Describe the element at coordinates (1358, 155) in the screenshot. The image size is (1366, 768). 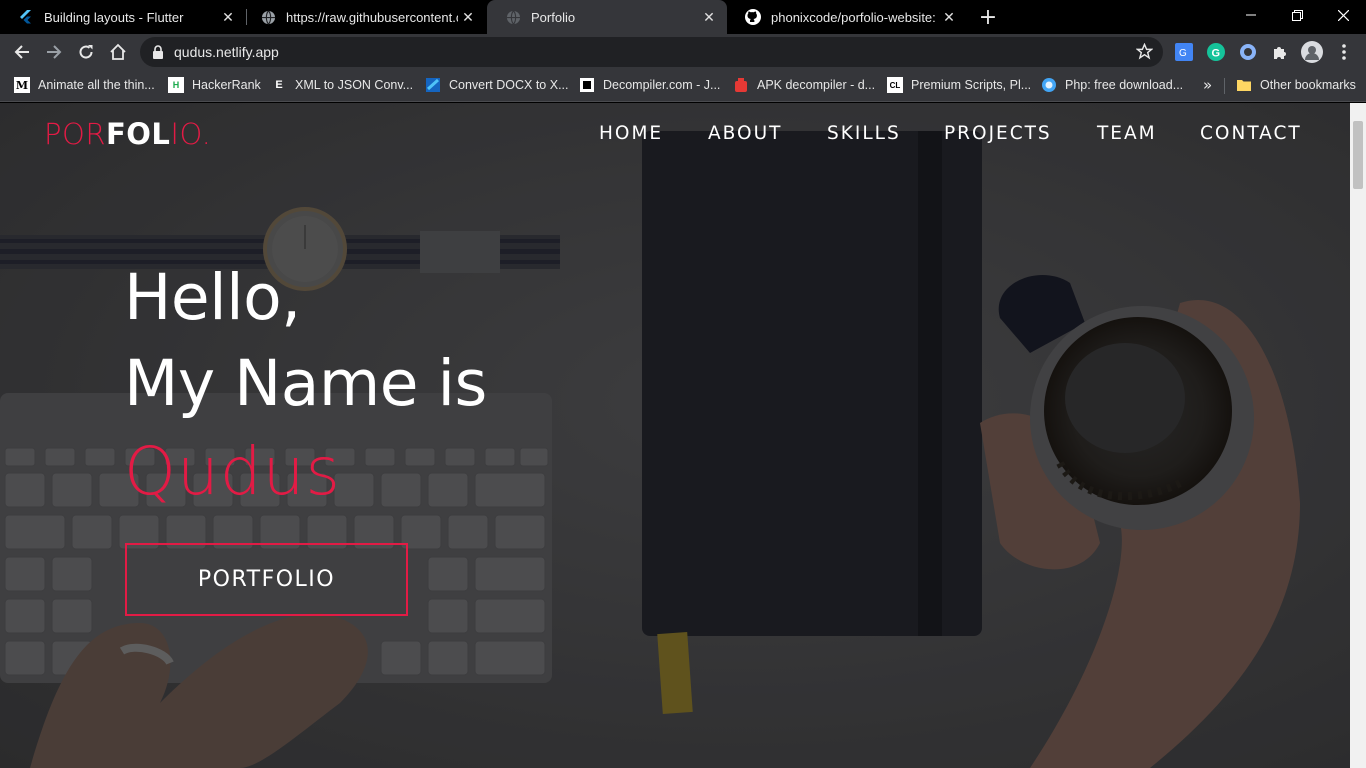
I see `scrollbar-thumb` at that location.